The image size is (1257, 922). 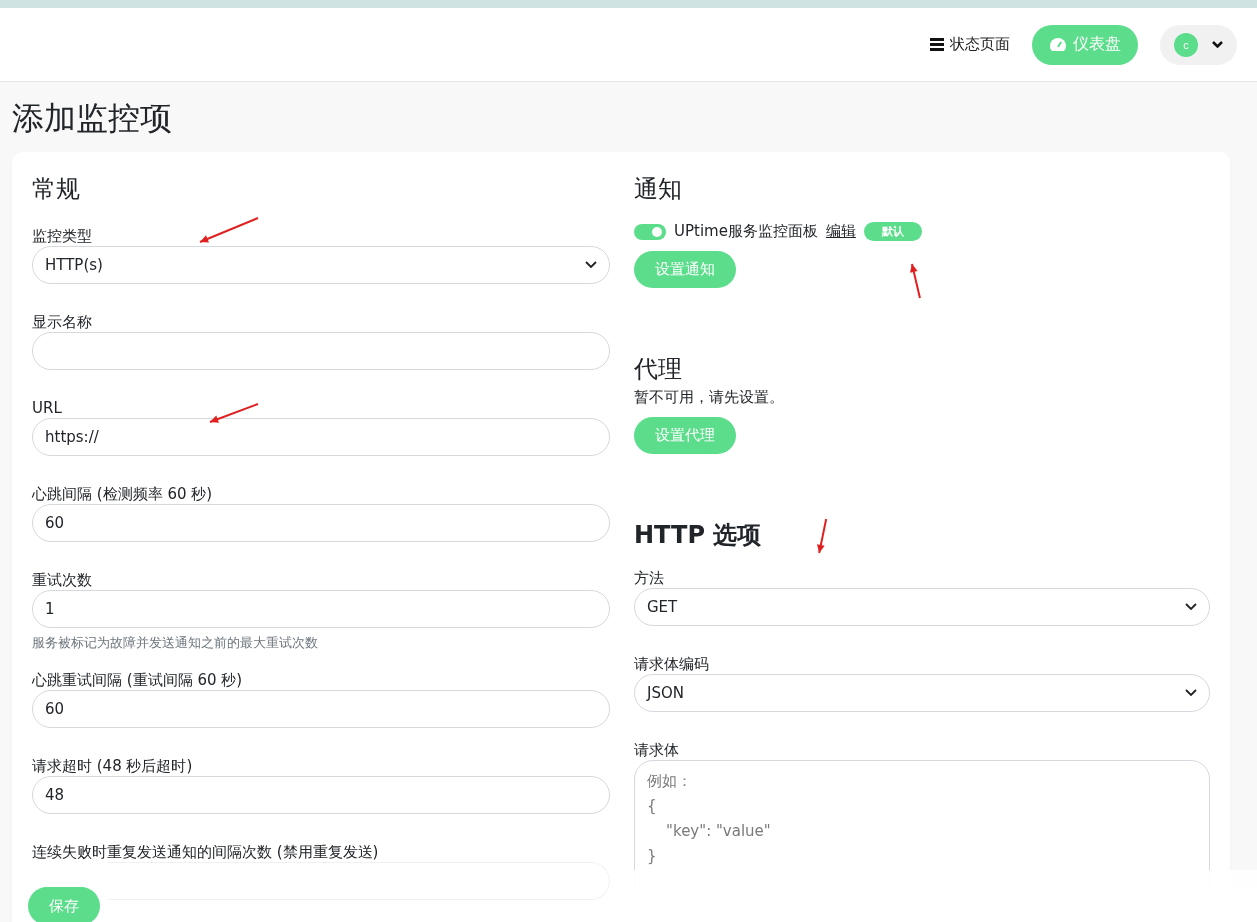 What do you see at coordinates (671, 664) in the screenshot?
I see `field-label: 请求体编码` at bounding box center [671, 664].